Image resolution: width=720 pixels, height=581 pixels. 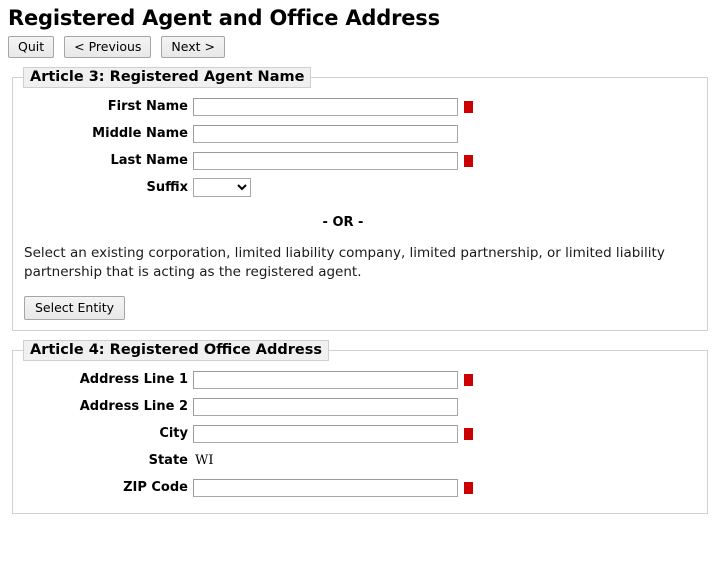 I want to click on suffix-row: Suffix, so click(x=360, y=187).